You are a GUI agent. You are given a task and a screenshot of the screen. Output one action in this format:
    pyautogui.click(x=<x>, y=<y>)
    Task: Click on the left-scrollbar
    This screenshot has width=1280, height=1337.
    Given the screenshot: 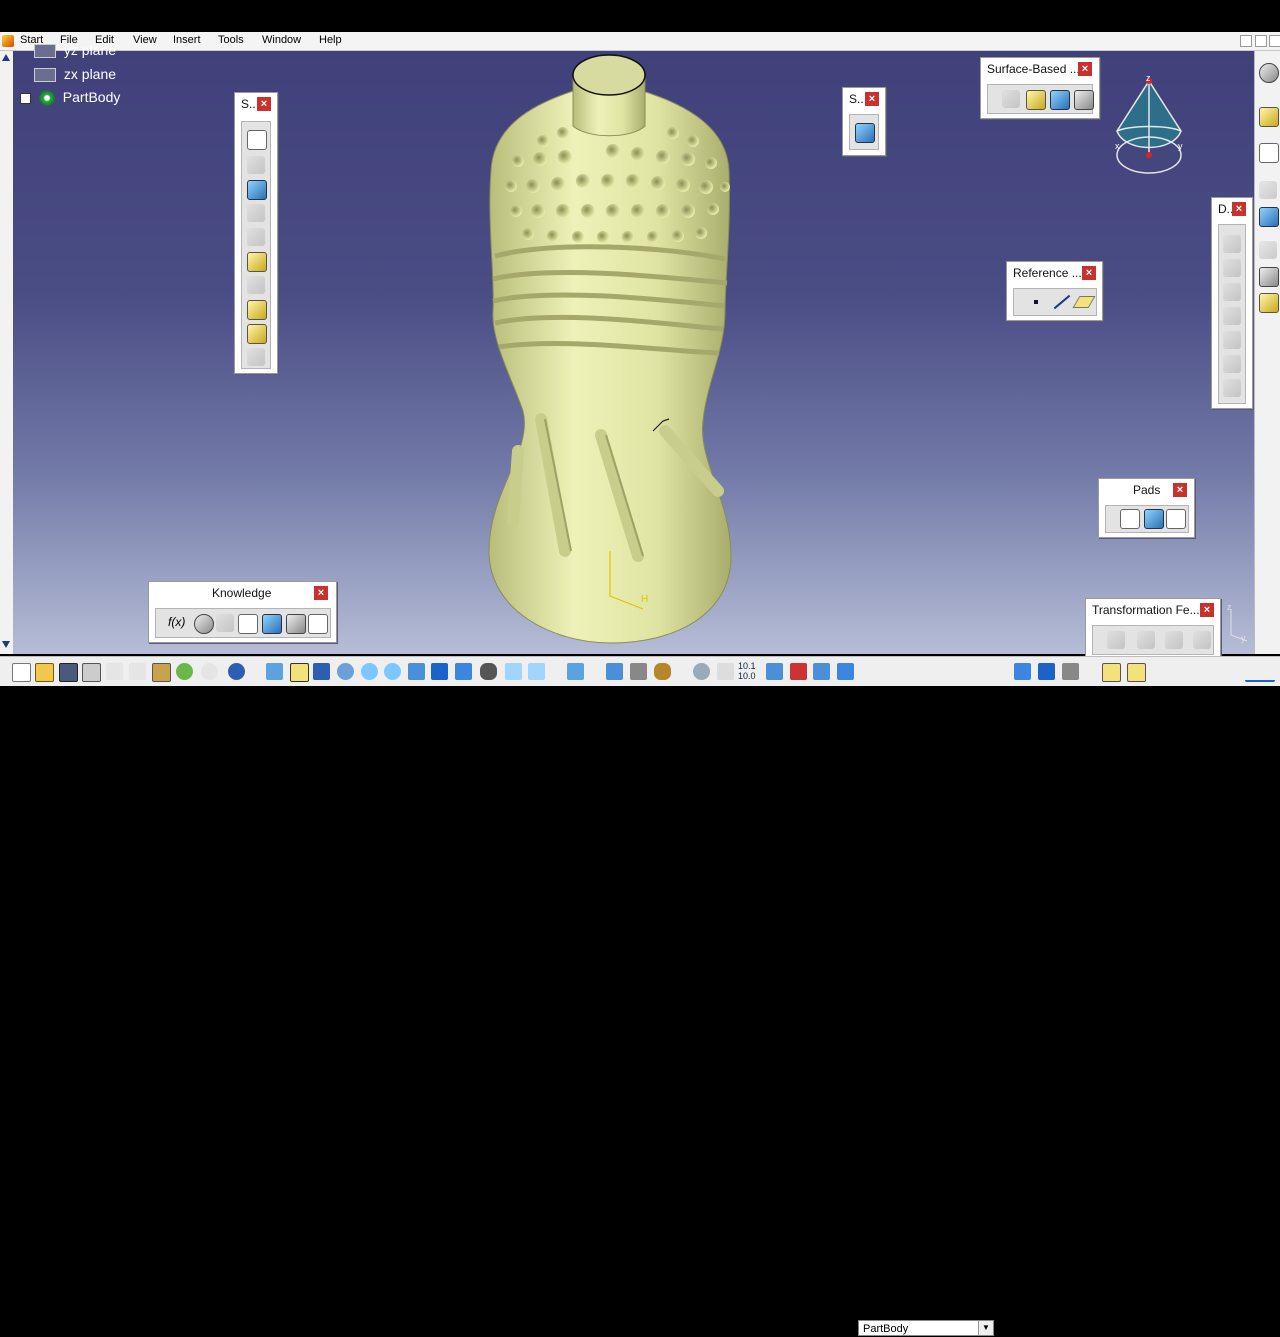 What is the action you would take?
    pyautogui.click(x=7, y=352)
    